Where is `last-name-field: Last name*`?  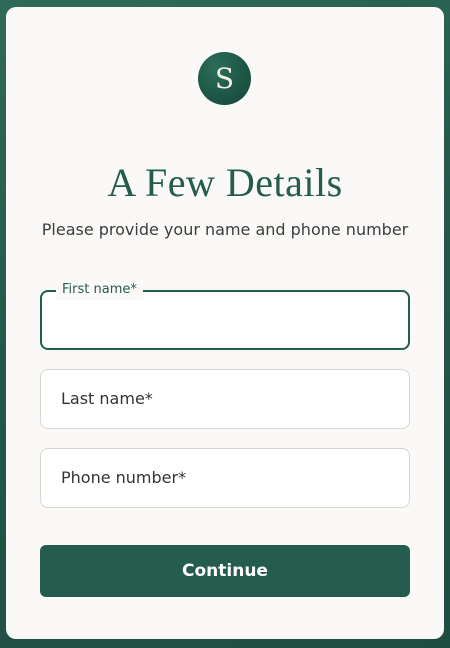 last-name-field: Last name* is located at coordinates (225, 399).